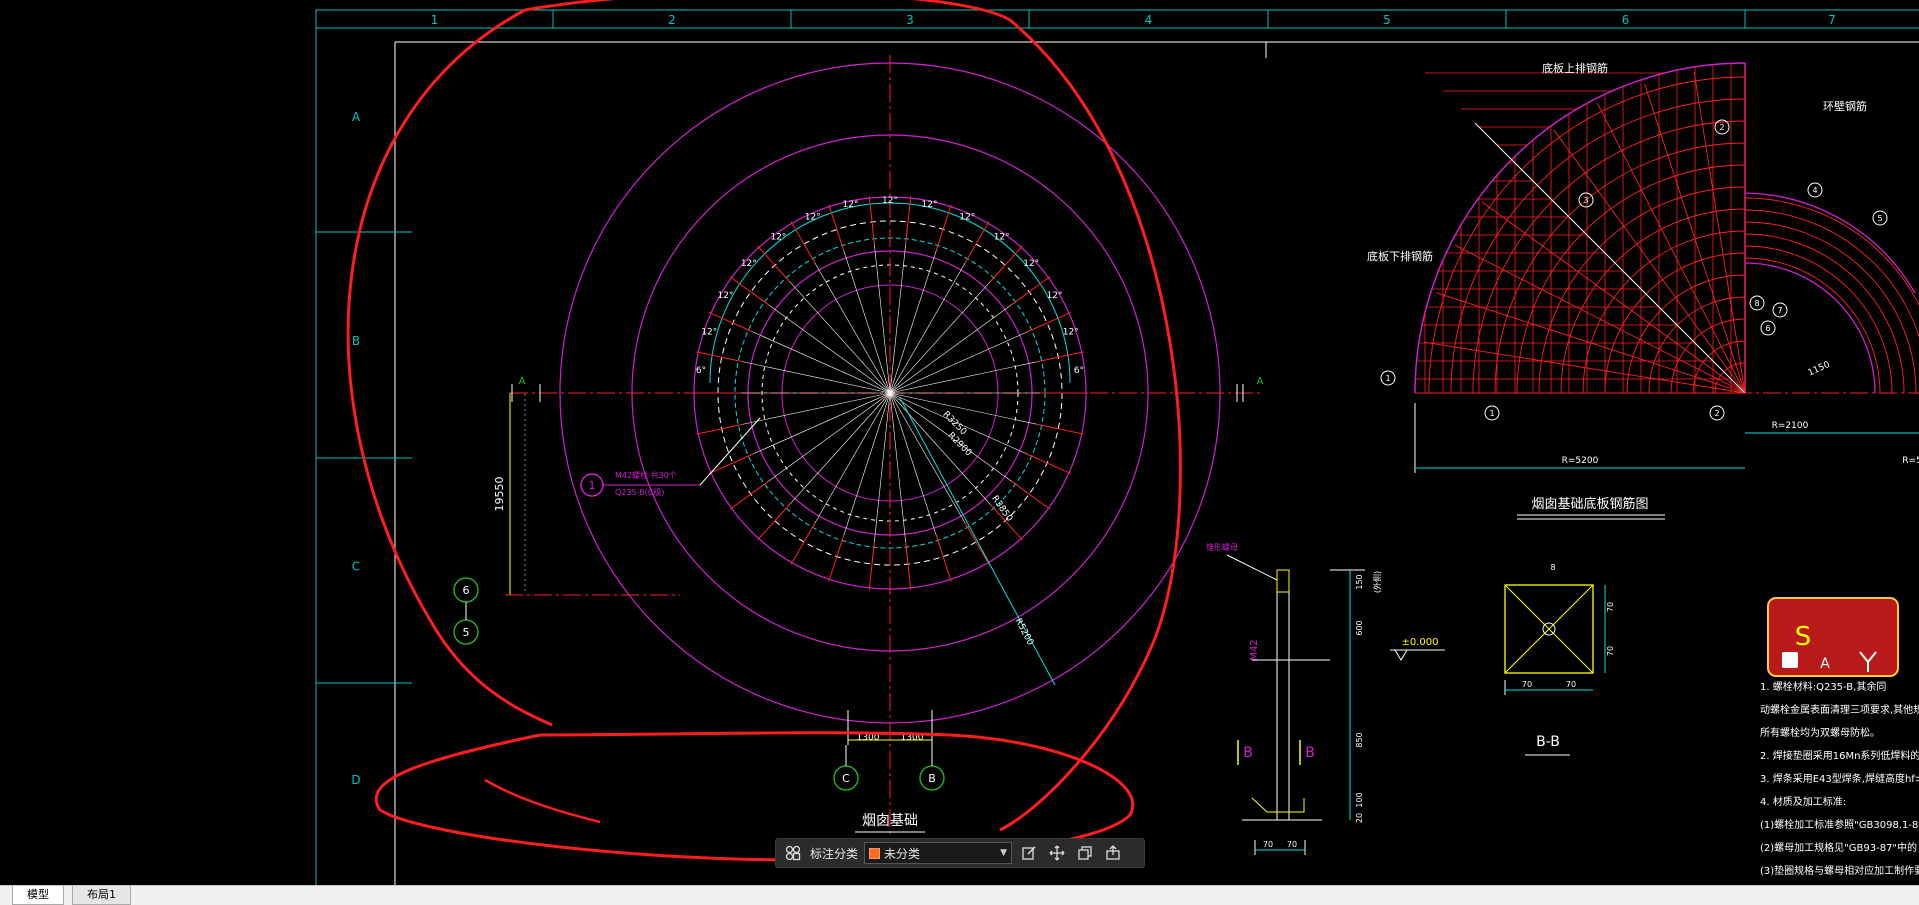 This screenshot has height=905, width=1919. I want to click on callout-text-2: Q235-B(C级), so click(639, 492).